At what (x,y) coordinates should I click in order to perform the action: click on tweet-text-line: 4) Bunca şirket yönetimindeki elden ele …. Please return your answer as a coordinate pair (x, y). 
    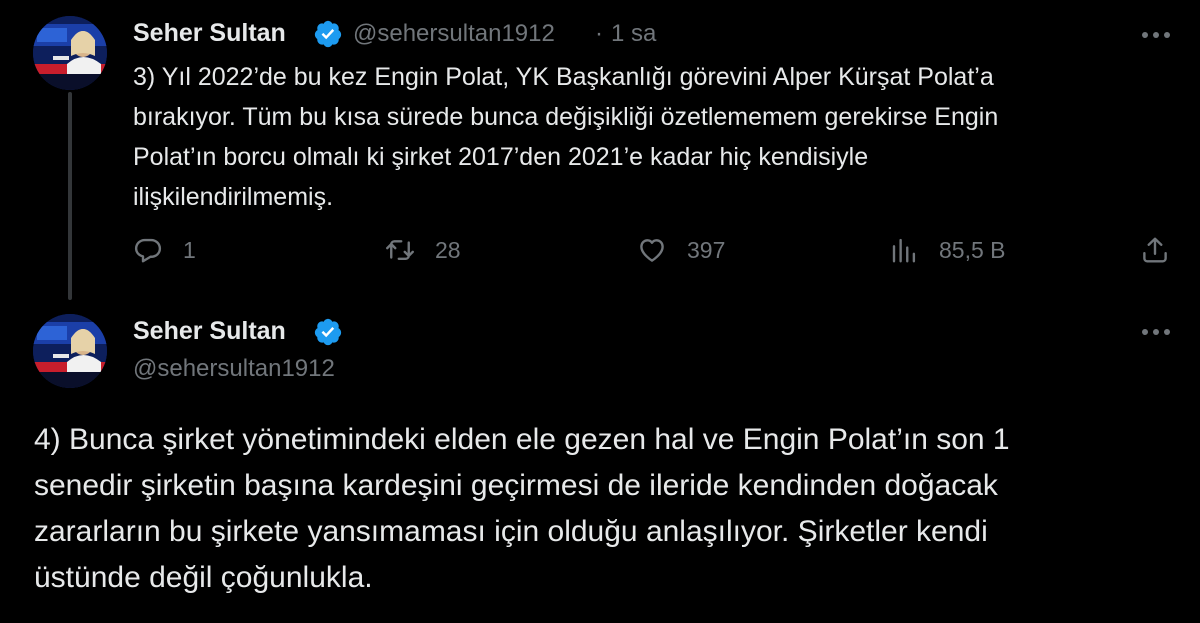
    Looking at the image, I should click on (522, 439).